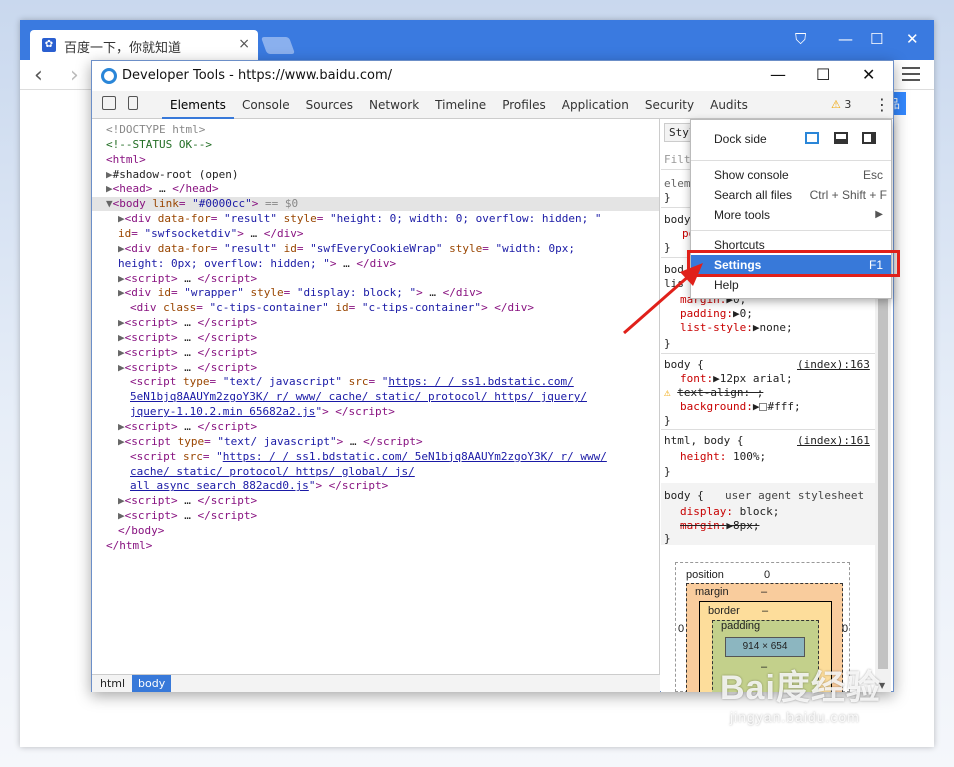 Image resolution: width=954 pixels, height=767 pixels. I want to click on border-label: border, so click(724, 611).